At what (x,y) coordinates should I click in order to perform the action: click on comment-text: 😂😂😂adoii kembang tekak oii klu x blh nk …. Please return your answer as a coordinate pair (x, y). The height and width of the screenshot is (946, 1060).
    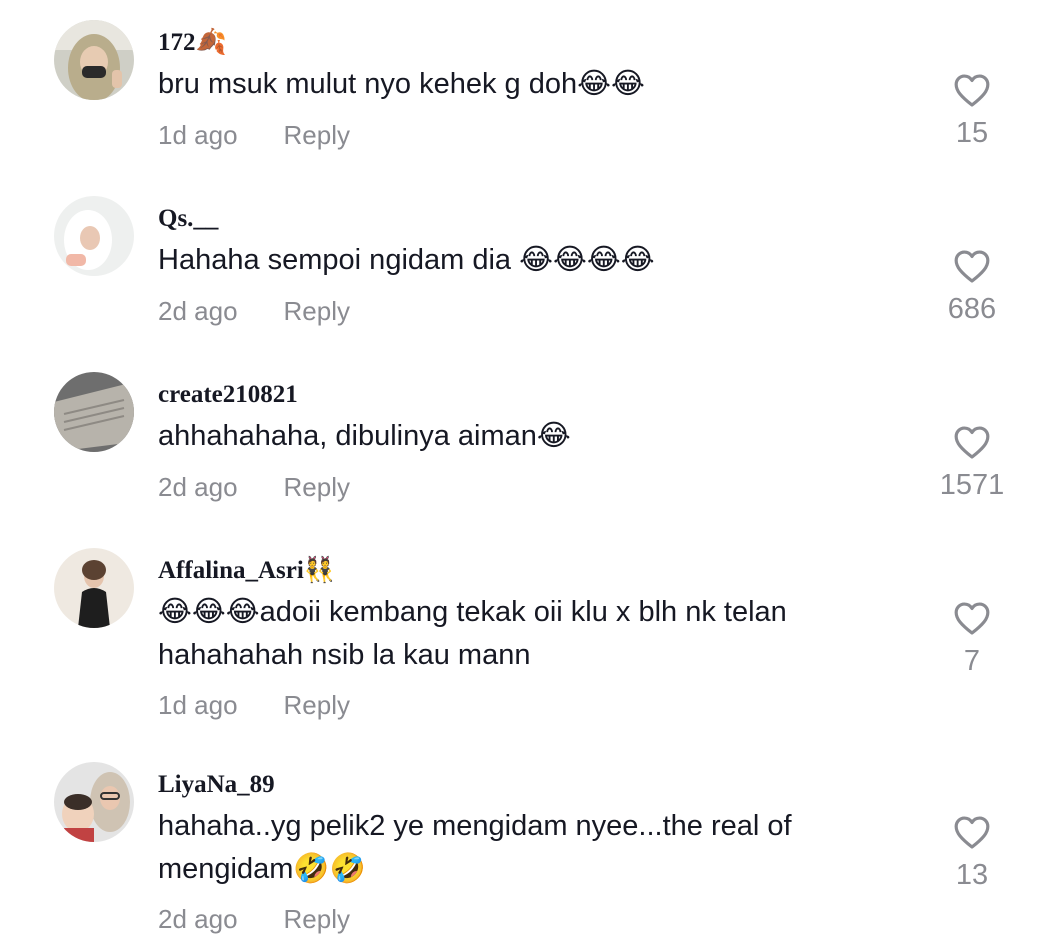
    Looking at the image, I should click on (472, 633).